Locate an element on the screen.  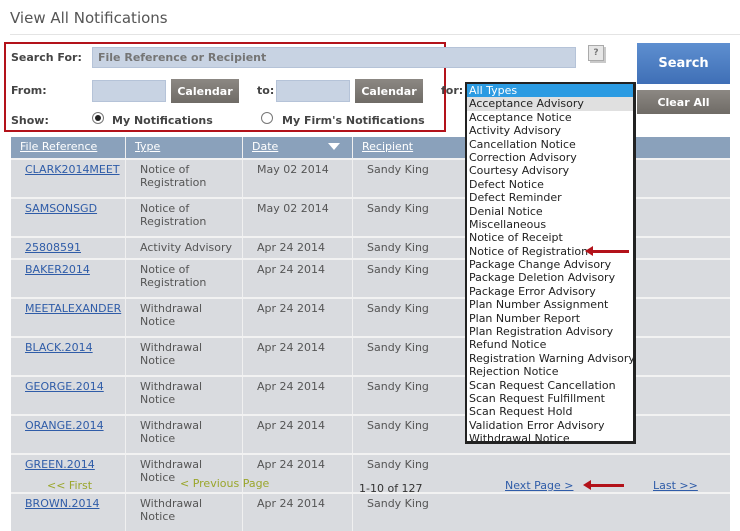
from-calendar-button: Calendar is located at coordinates (205, 91).